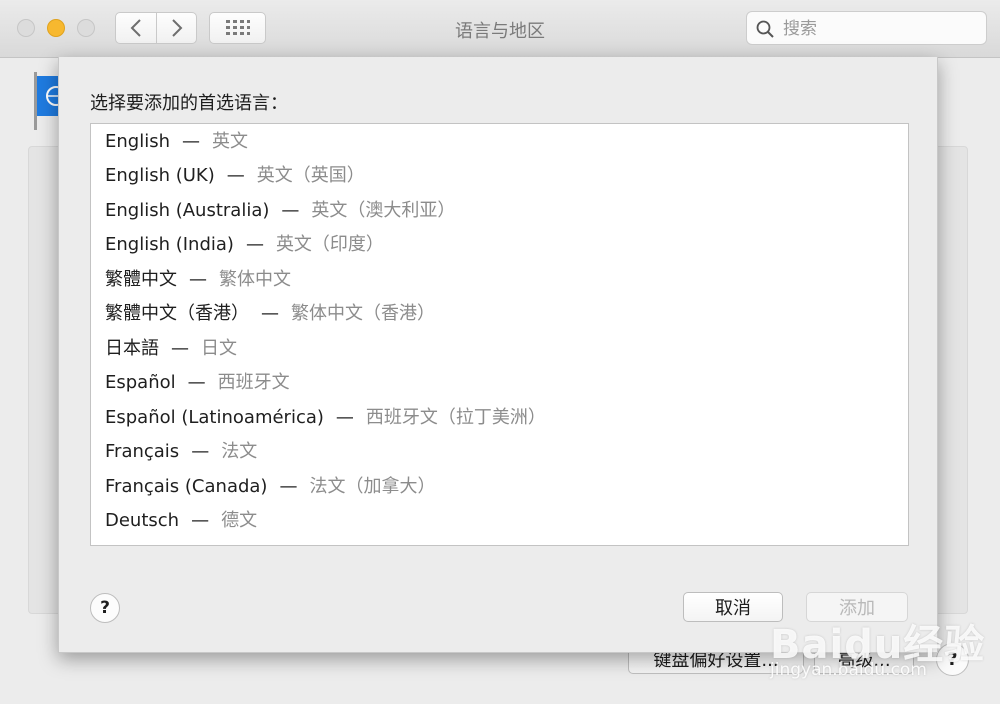 This screenshot has height=704, width=1000. What do you see at coordinates (239, 520) in the screenshot?
I see `language-chinese-name: 德文` at bounding box center [239, 520].